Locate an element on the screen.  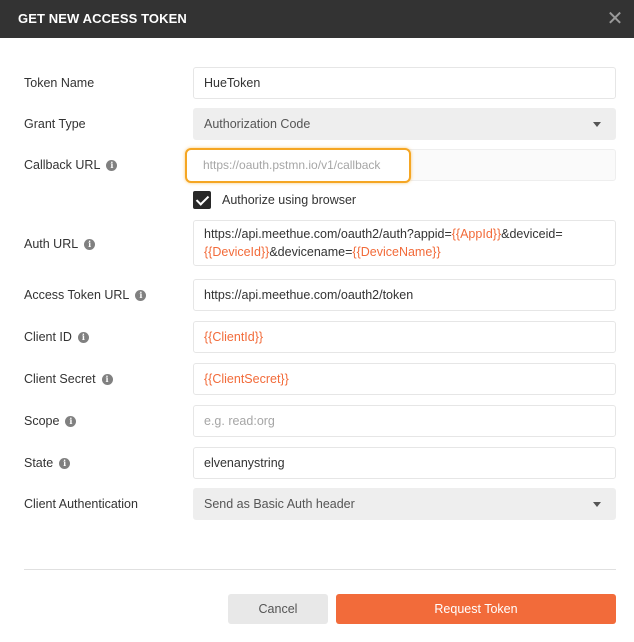
footer-divider is located at coordinates (320, 569).